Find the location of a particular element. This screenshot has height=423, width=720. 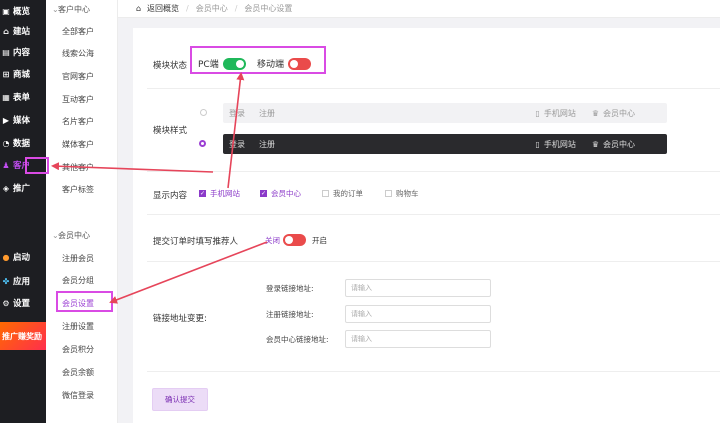

link-change-label: 链接地址变更: is located at coordinates (180, 319).